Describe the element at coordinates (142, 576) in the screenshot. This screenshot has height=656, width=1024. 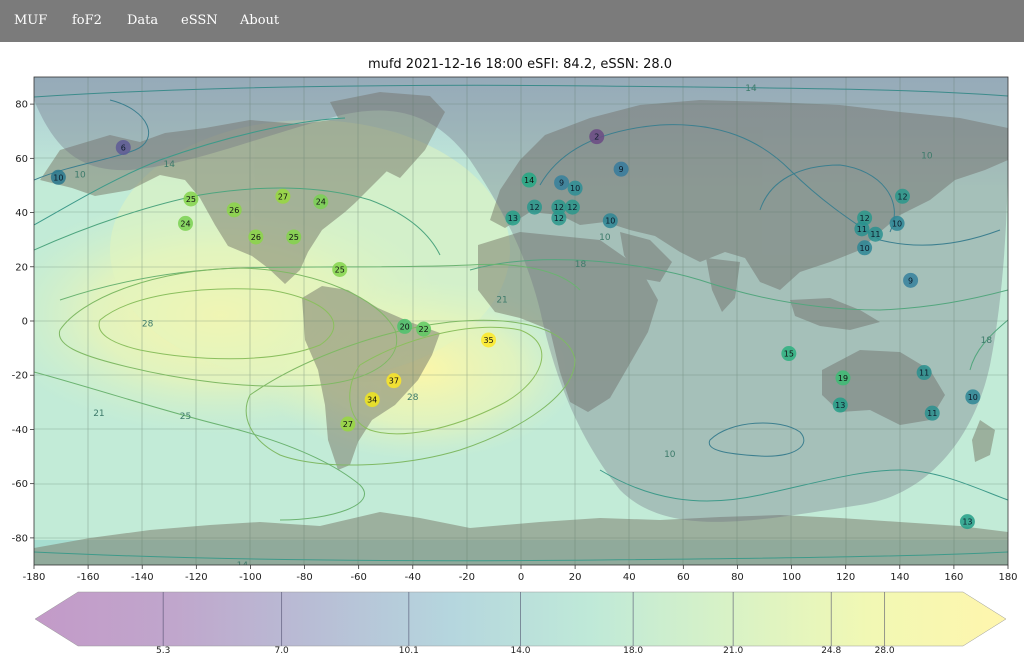
I see `x-tick-label: -140` at that location.